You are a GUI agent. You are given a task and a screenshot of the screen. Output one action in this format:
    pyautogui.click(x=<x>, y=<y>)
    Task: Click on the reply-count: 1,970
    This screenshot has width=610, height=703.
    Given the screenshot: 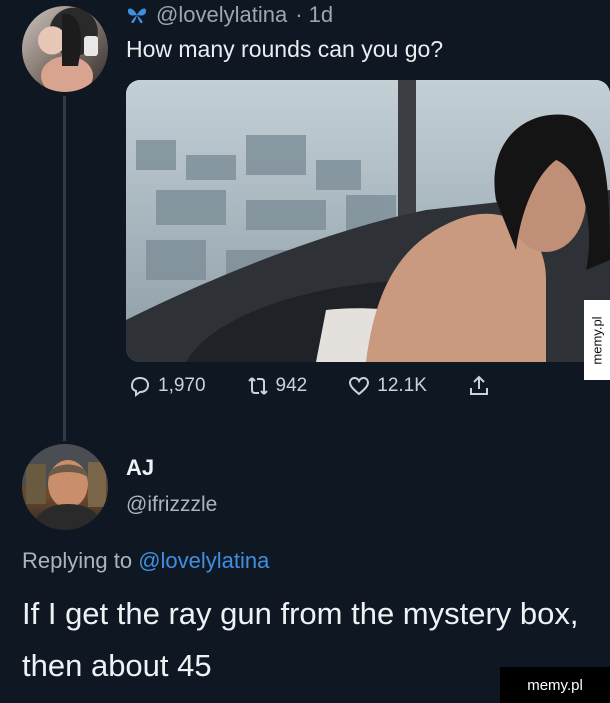 What is the action you would take?
    pyautogui.click(x=182, y=385)
    